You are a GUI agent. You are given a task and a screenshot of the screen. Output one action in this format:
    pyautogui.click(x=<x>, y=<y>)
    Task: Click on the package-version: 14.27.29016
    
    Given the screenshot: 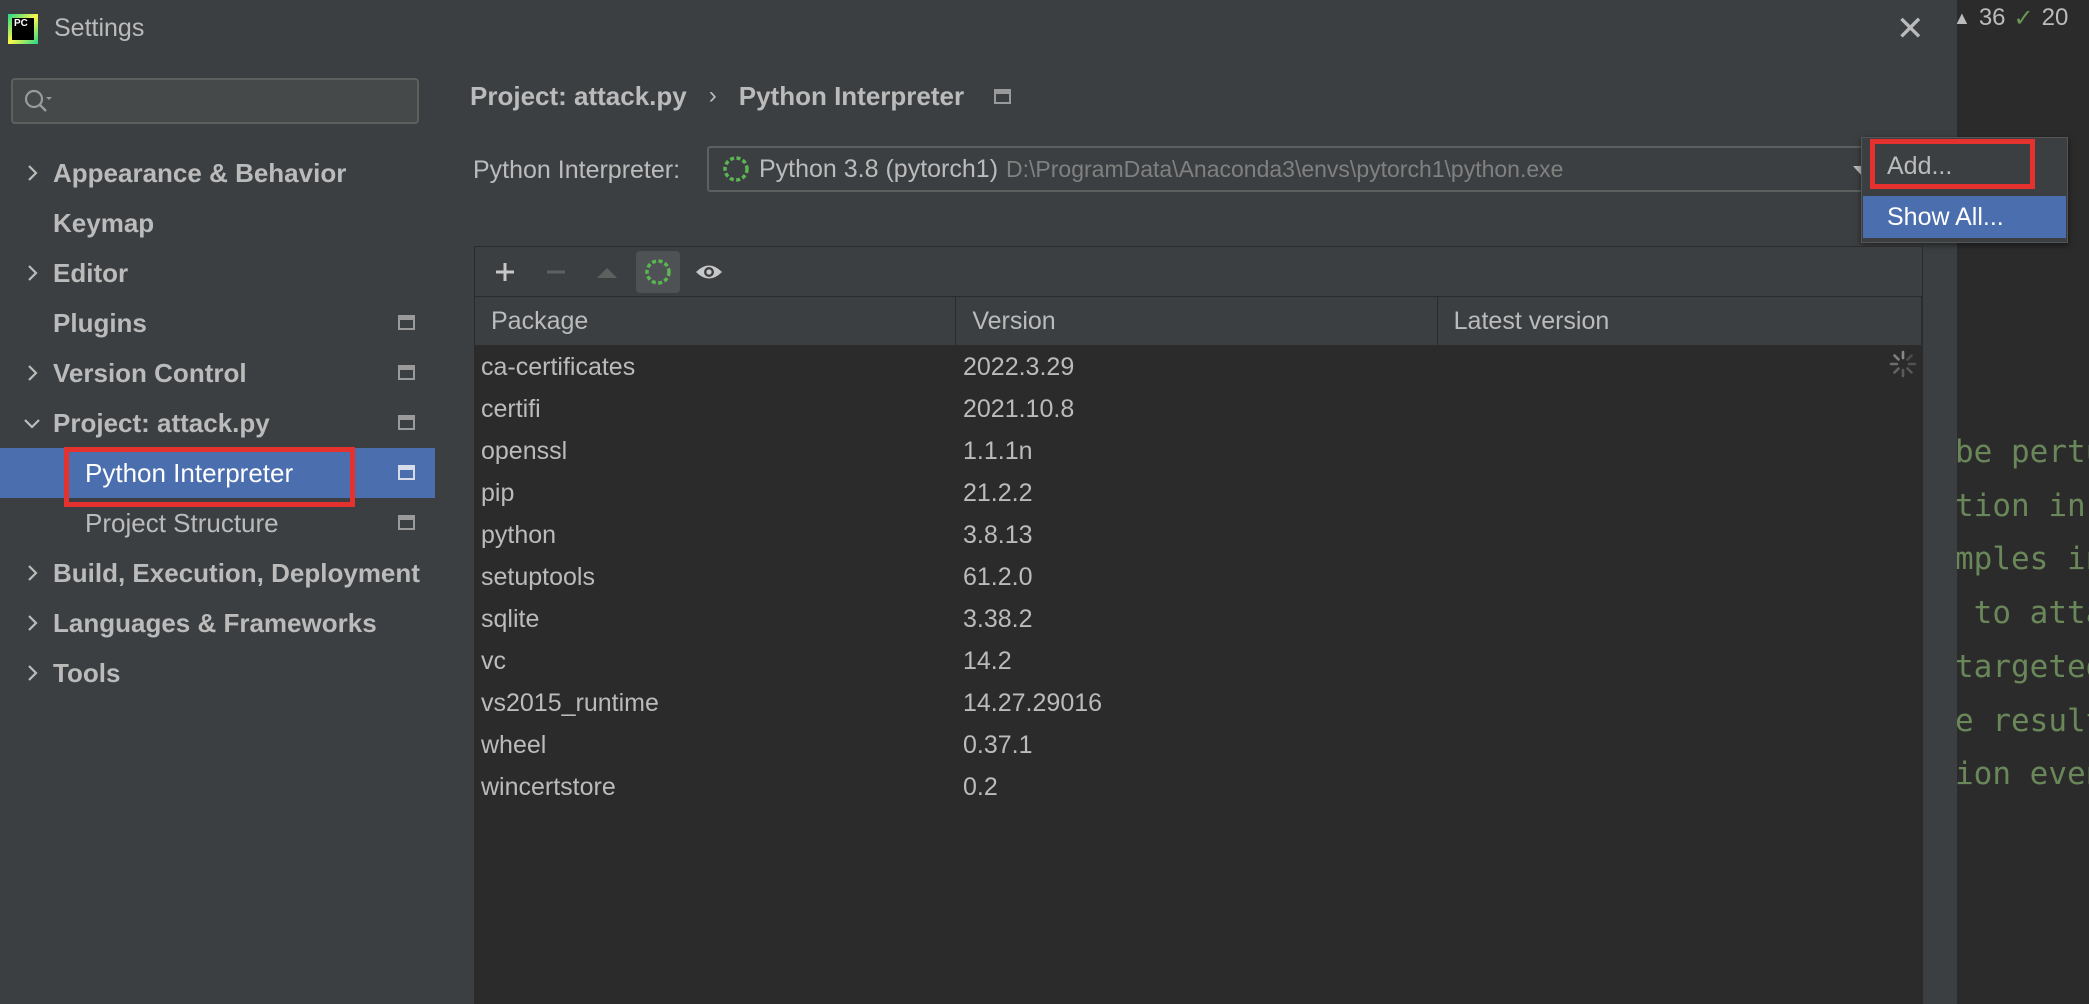 What is the action you would take?
    pyautogui.click(x=1033, y=702)
    